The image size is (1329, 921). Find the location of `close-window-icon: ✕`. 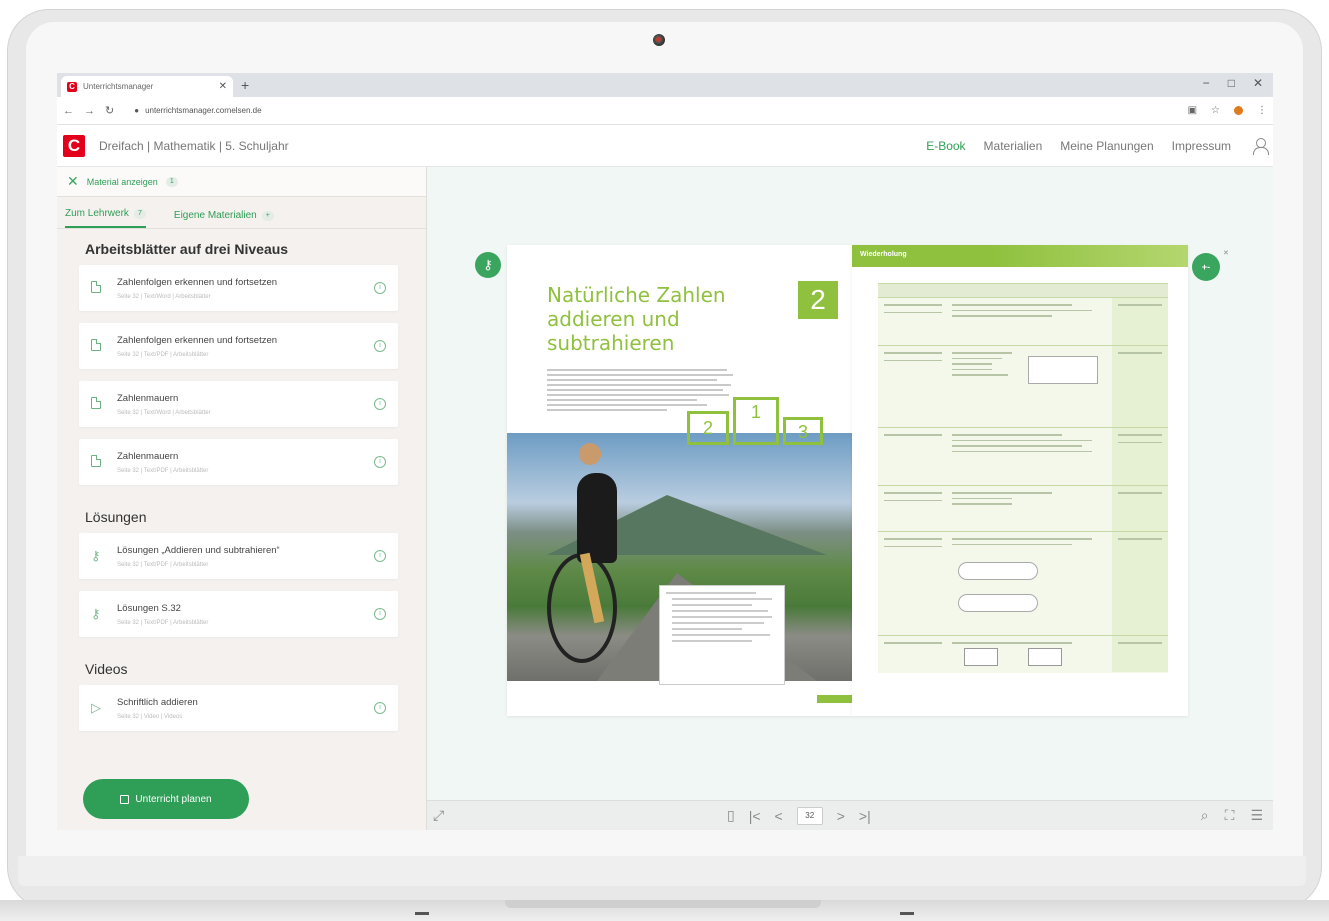

close-window-icon: ✕ is located at coordinates (1258, 83).